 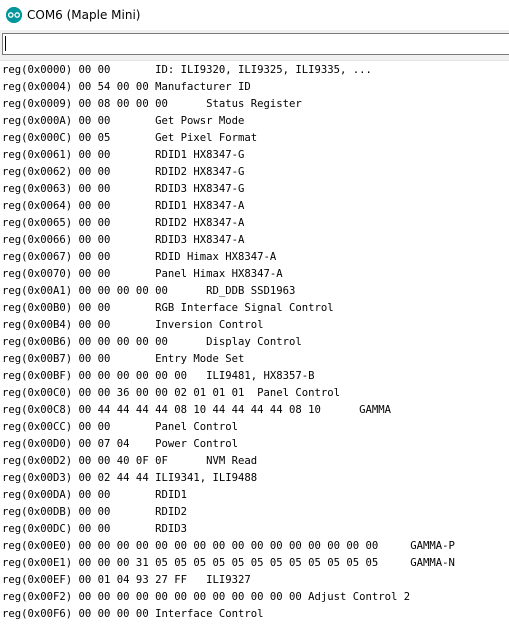 I want to click on output-line: reg(0x00B7) 00 00 Entry Mode Set, so click(x=123, y=359).